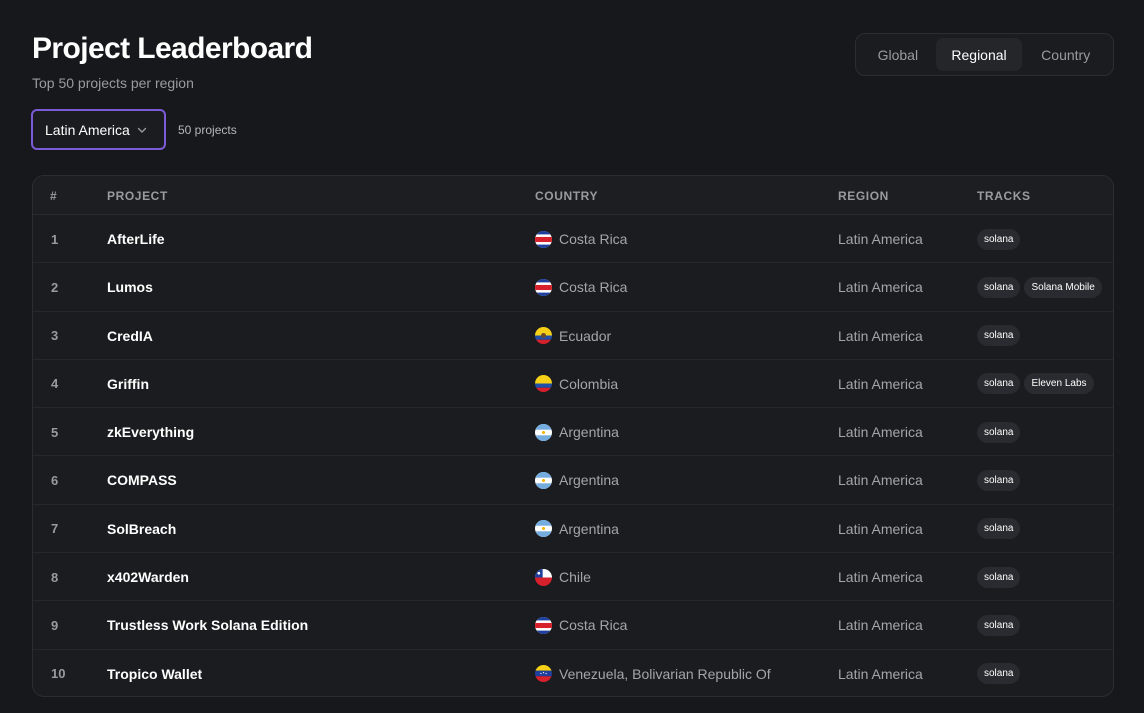 This screenshot has width=1144, height=713. What do you see at coordinates (543, 674) in the screenshot?
I see `venezuela-flag-icon` at bounding box center [543, 674].